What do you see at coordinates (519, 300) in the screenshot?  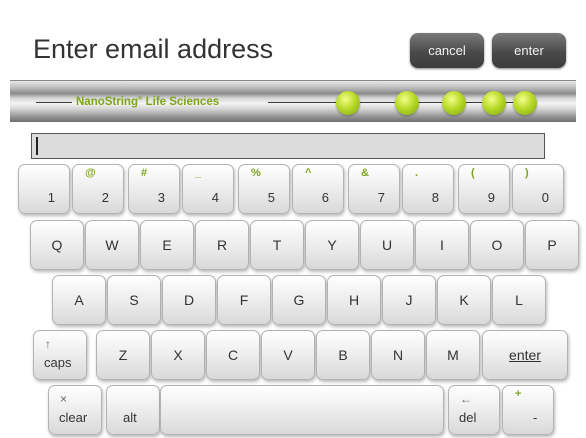 I see `key-l: L` at bounding box center [519, 300].